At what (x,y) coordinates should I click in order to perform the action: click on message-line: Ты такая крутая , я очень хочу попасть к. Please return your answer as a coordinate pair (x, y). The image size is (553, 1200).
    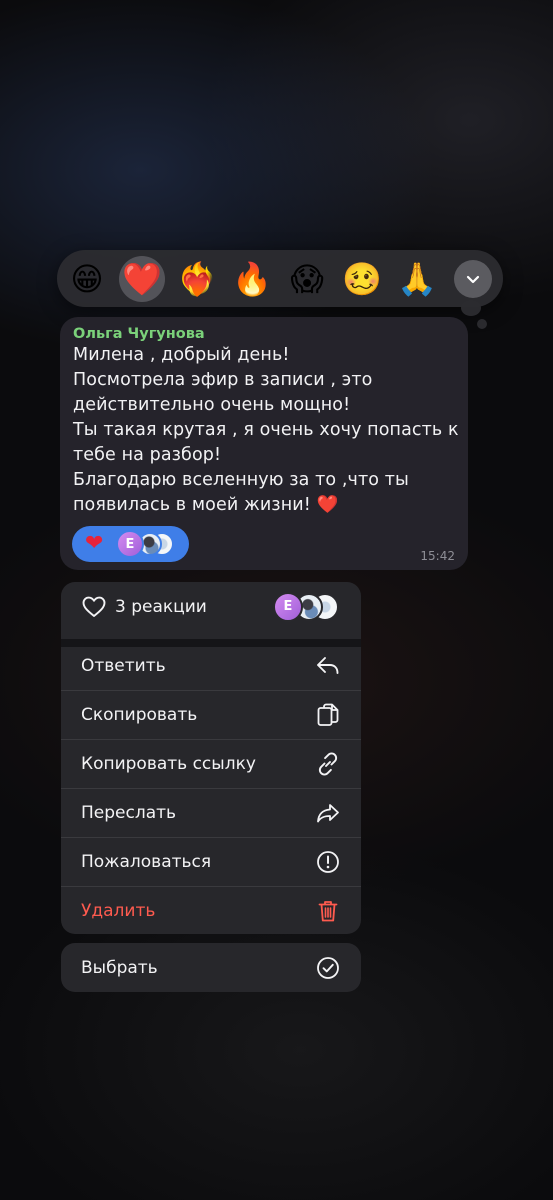
    Looking at the image, I should click on (266, 430).